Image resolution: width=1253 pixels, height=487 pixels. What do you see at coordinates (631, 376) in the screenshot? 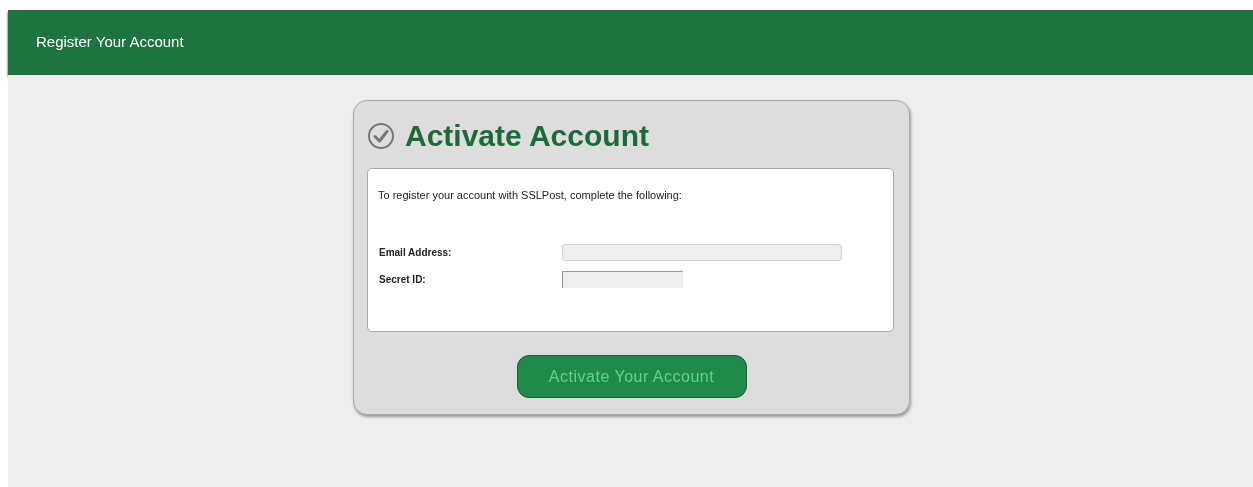
I see `activate-button: Activate Your Account` at bounding box center [631, 376].